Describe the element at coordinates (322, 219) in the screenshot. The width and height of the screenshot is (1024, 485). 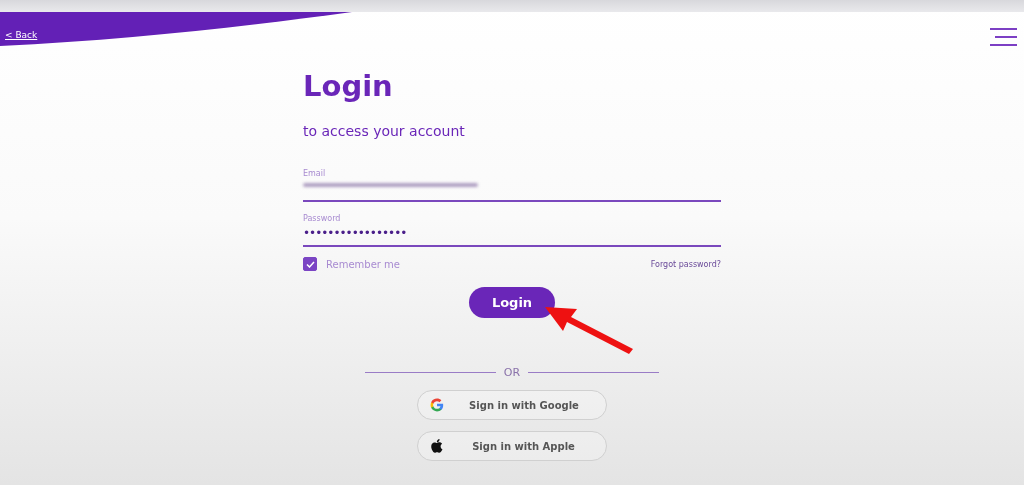
I see `password-label: Password` at that location.